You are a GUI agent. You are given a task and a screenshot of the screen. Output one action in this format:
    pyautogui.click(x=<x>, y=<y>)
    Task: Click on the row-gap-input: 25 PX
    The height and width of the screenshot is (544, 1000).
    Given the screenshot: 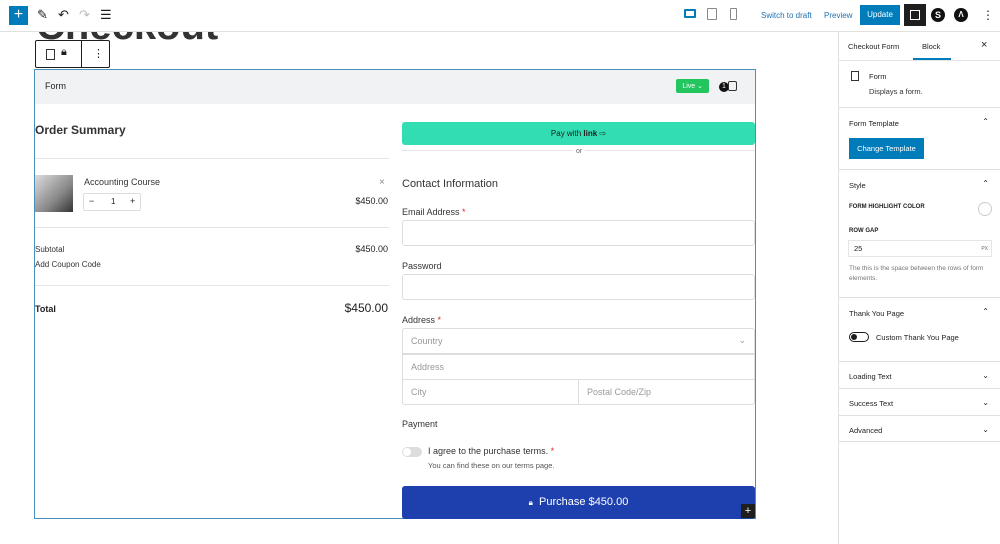 What is the action you would take?
    pyautogui.click(x=920, y=248)
    